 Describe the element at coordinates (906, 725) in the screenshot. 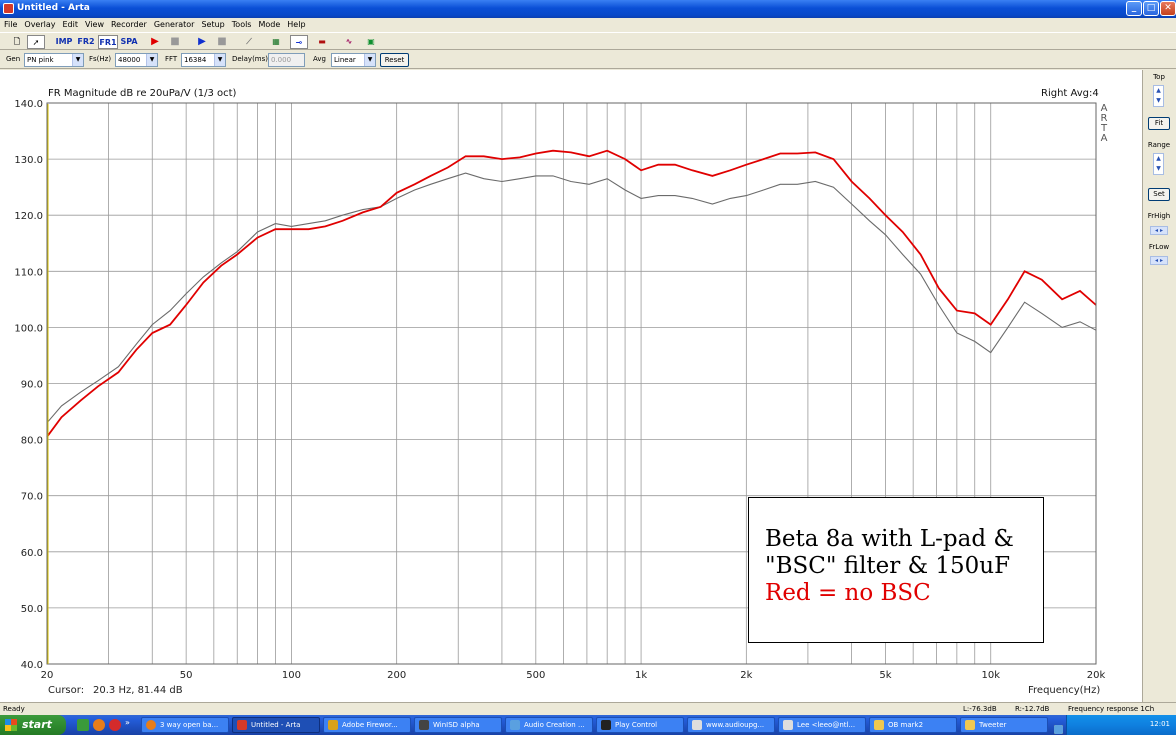

I see `task-label: OB mark2` at that location.